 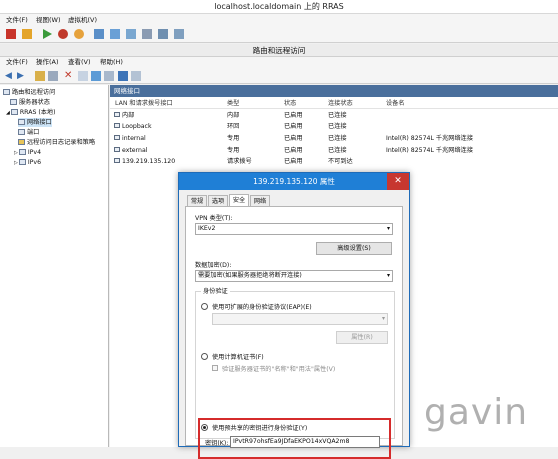 What do you see at coordinates (279, 20) in the screenshot?
I see `vm-menubar: 文件(F) 视图(W) 虚拟机(V)` at bounding box center [279, 20].